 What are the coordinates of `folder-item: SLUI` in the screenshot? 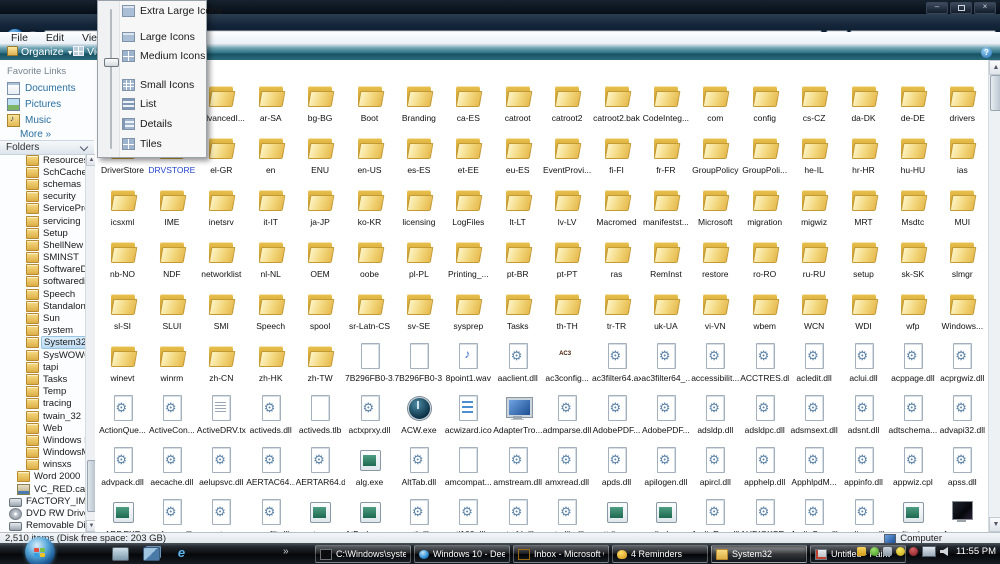 It's located at (171, 314).